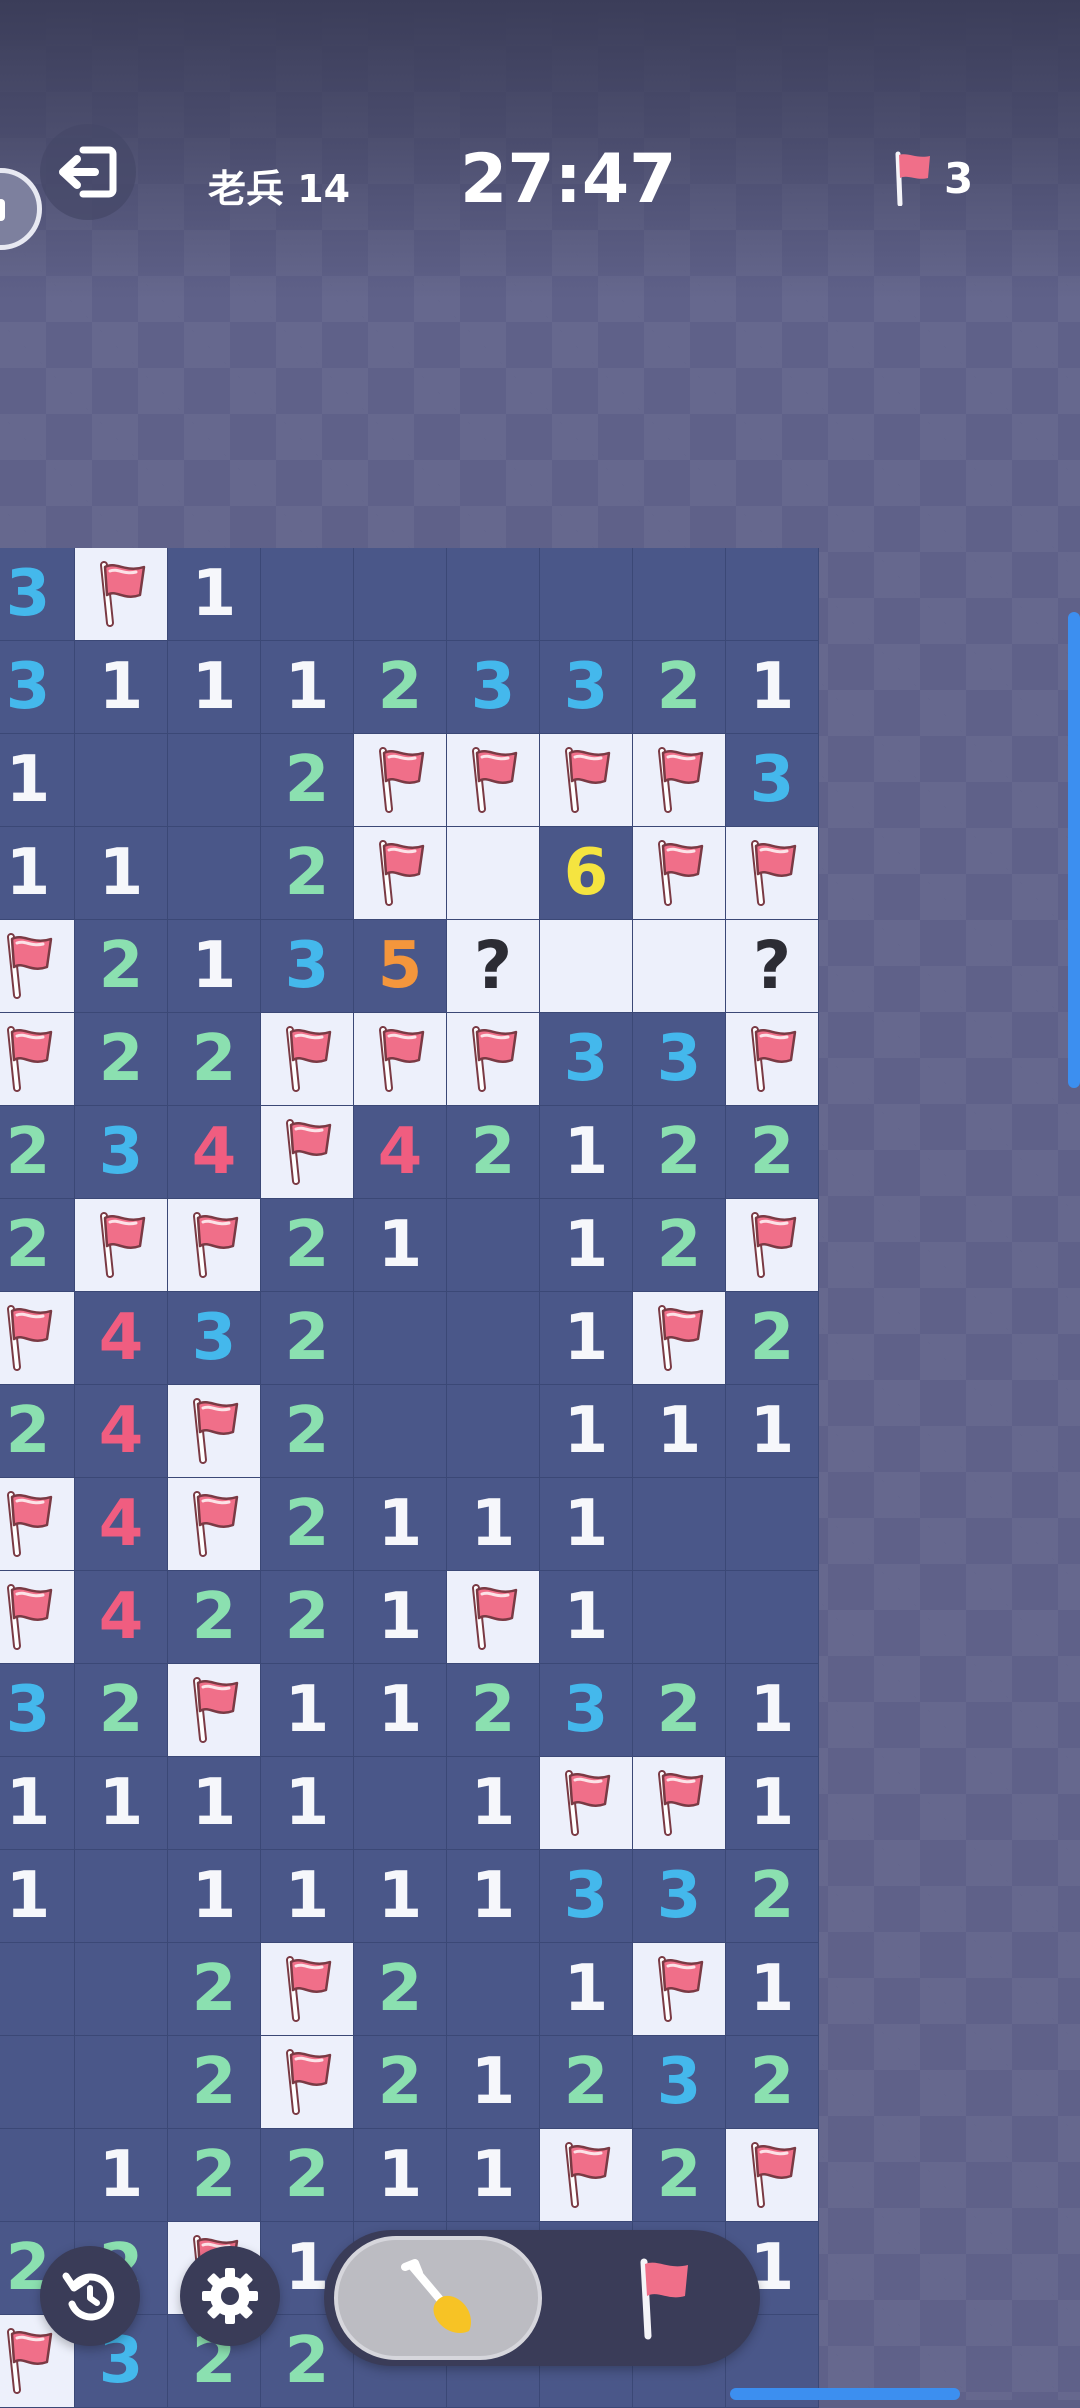 Image resolution: width=1080 pixels, height=2408 pixels. What do you see at coordinates (662, 2298) in the screenshot?
I see `flag-mode-button` at bounding box center [662, 2298].